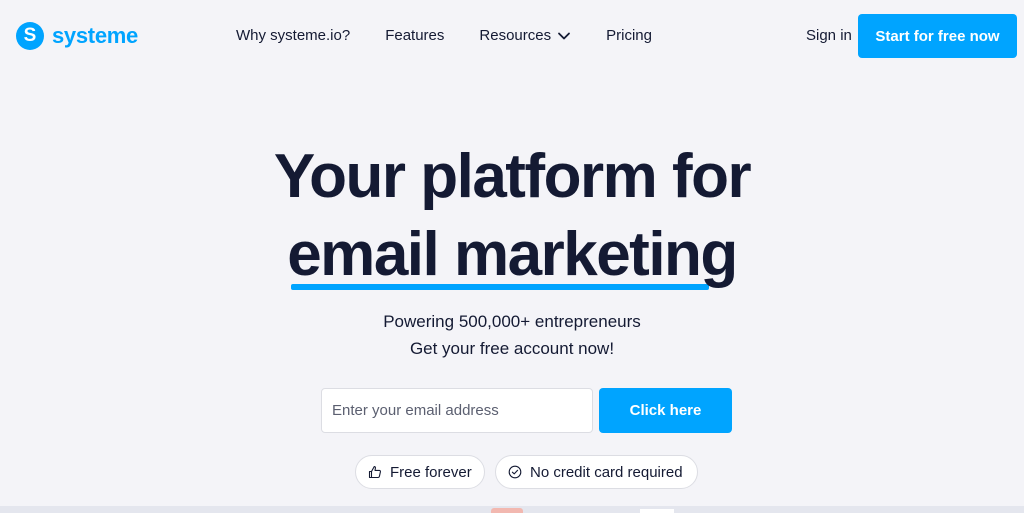 The height and width of the screenshot is (513, 1024). I want to click on hero-subtitle-free-account: Get your free account now!, so click(512, 348).